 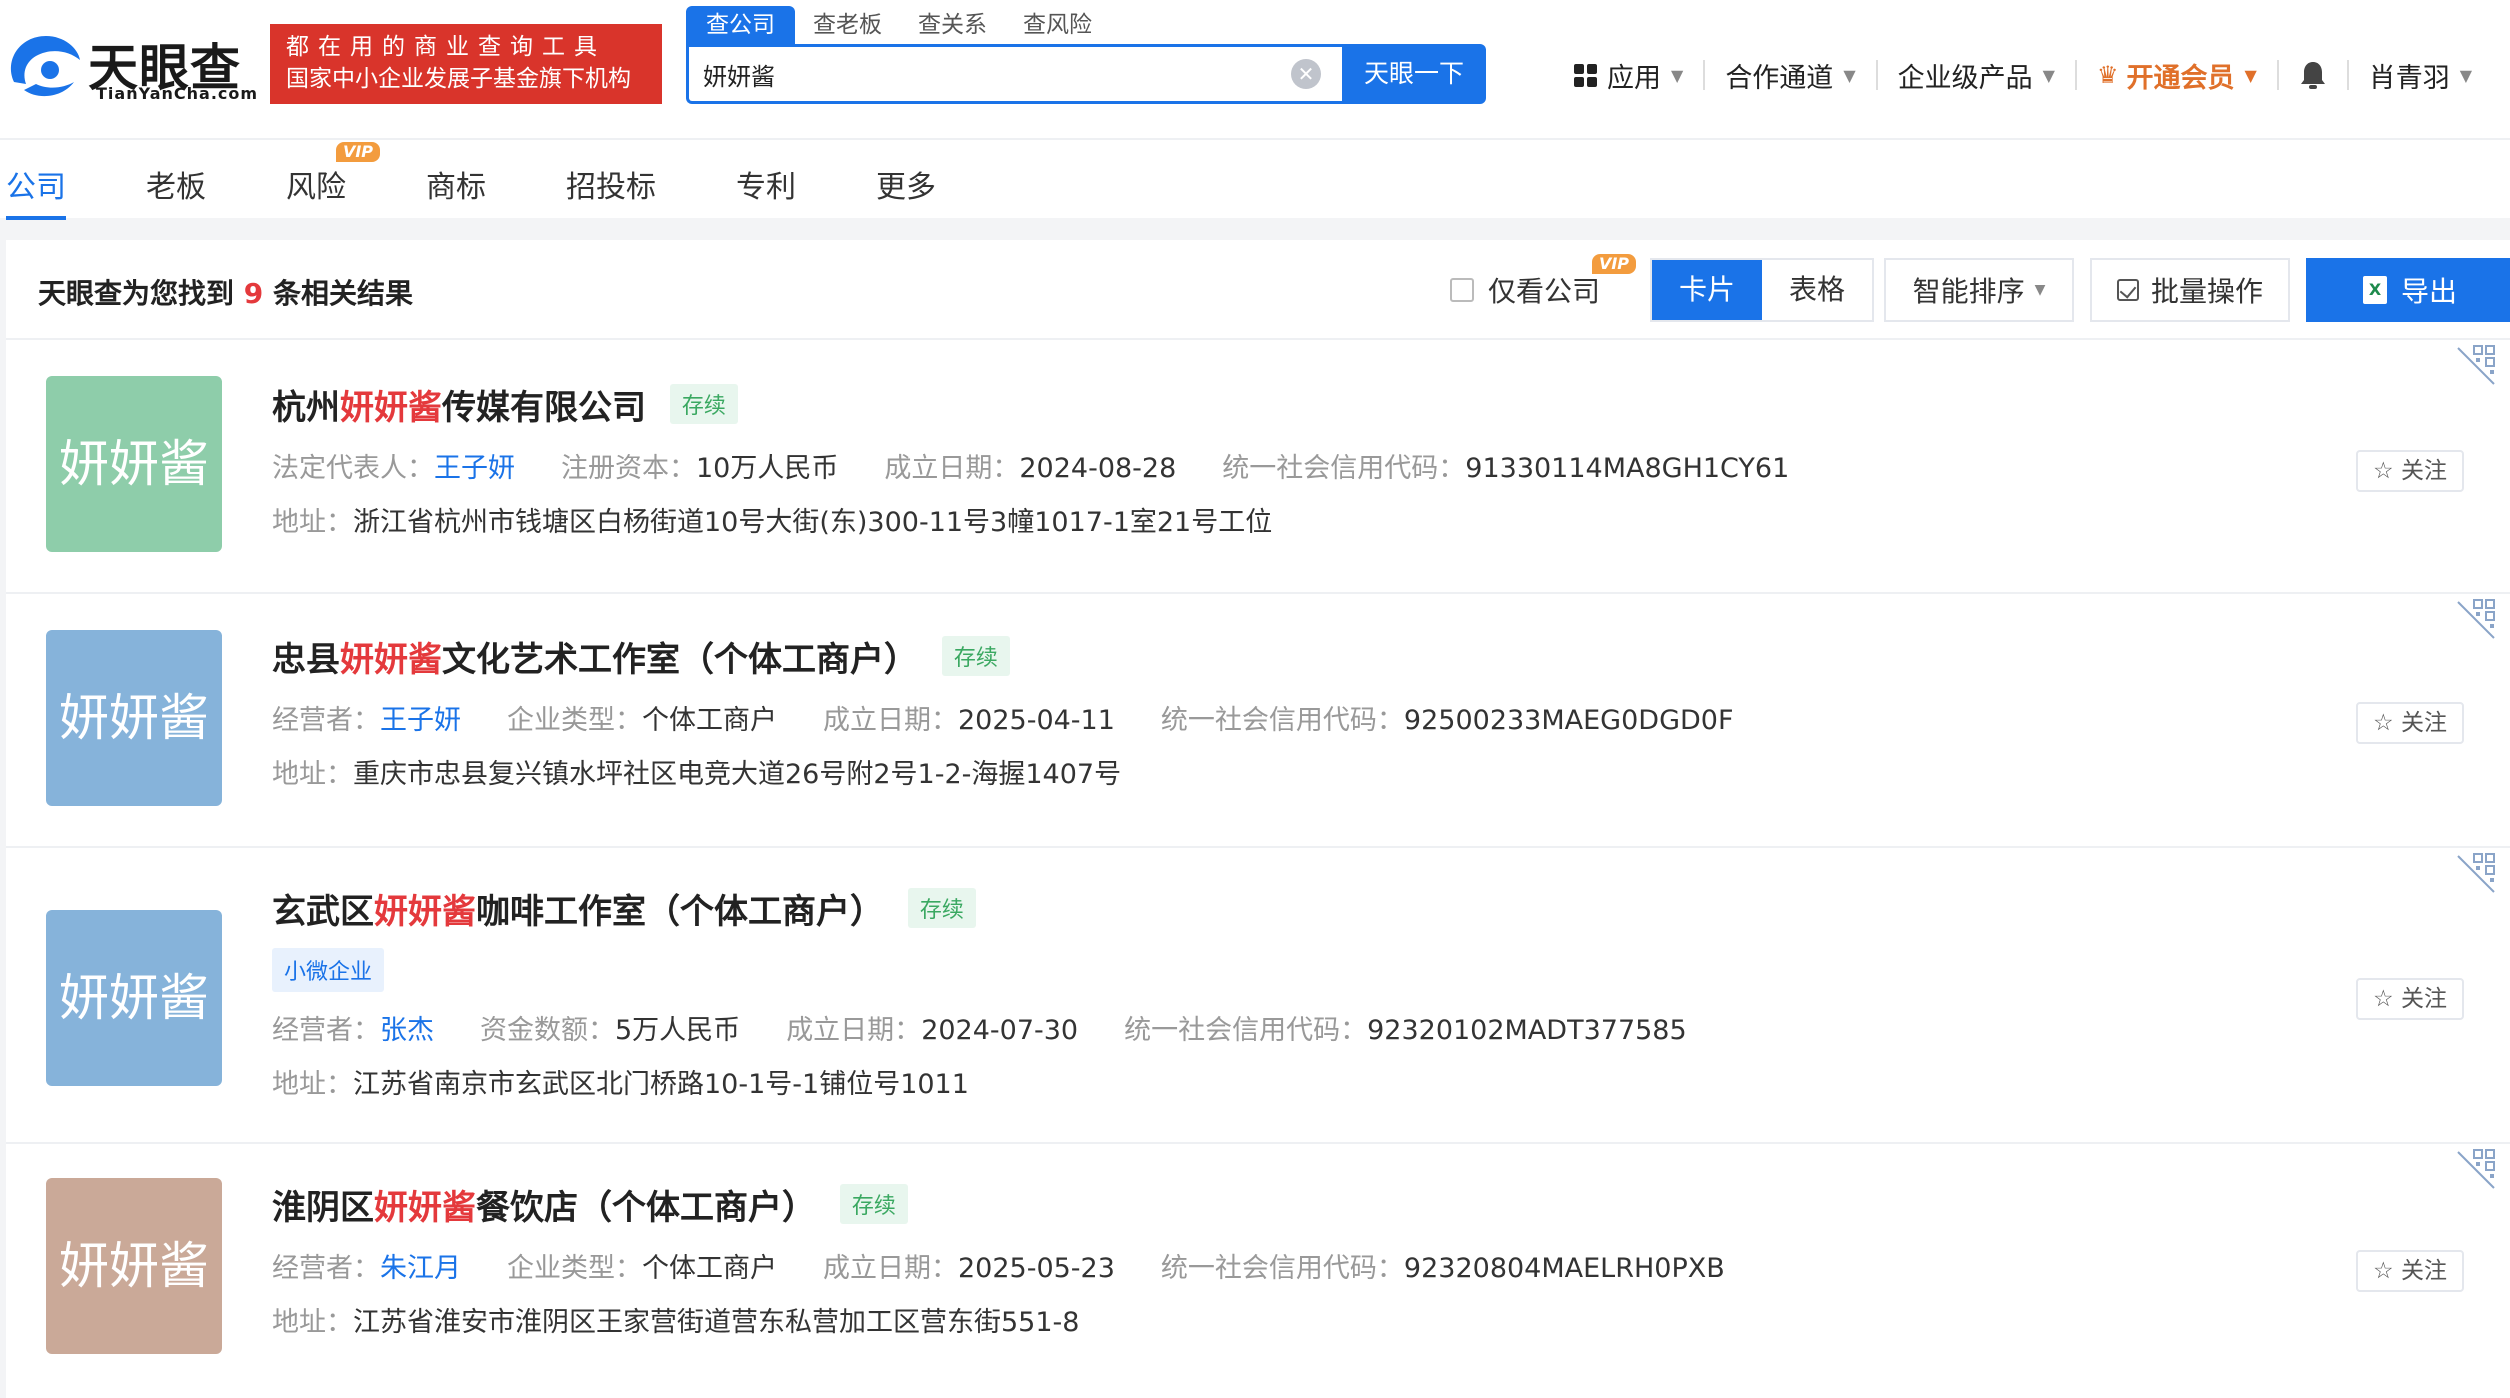 I want to click on export-button: X 导出, so click(x=2408, y=290).